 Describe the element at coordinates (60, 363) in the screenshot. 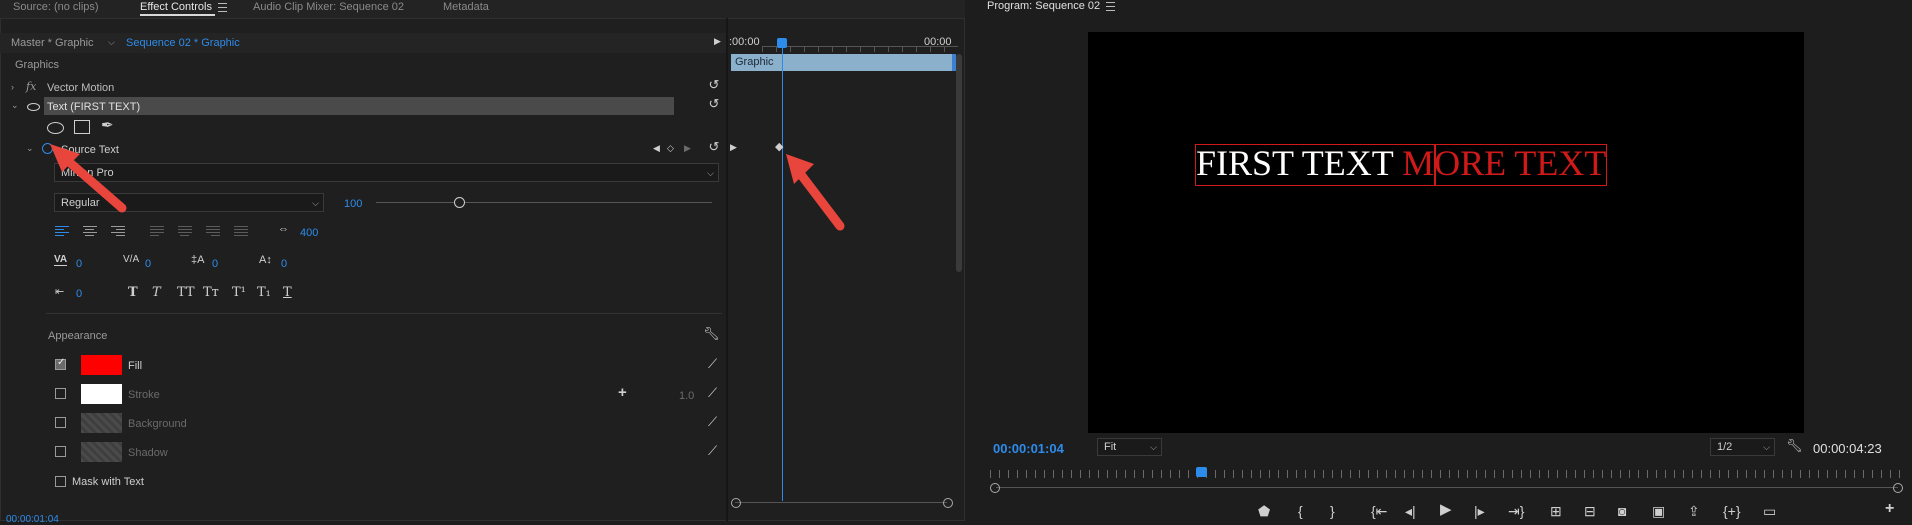

I see `fill-checkbox` at that location.